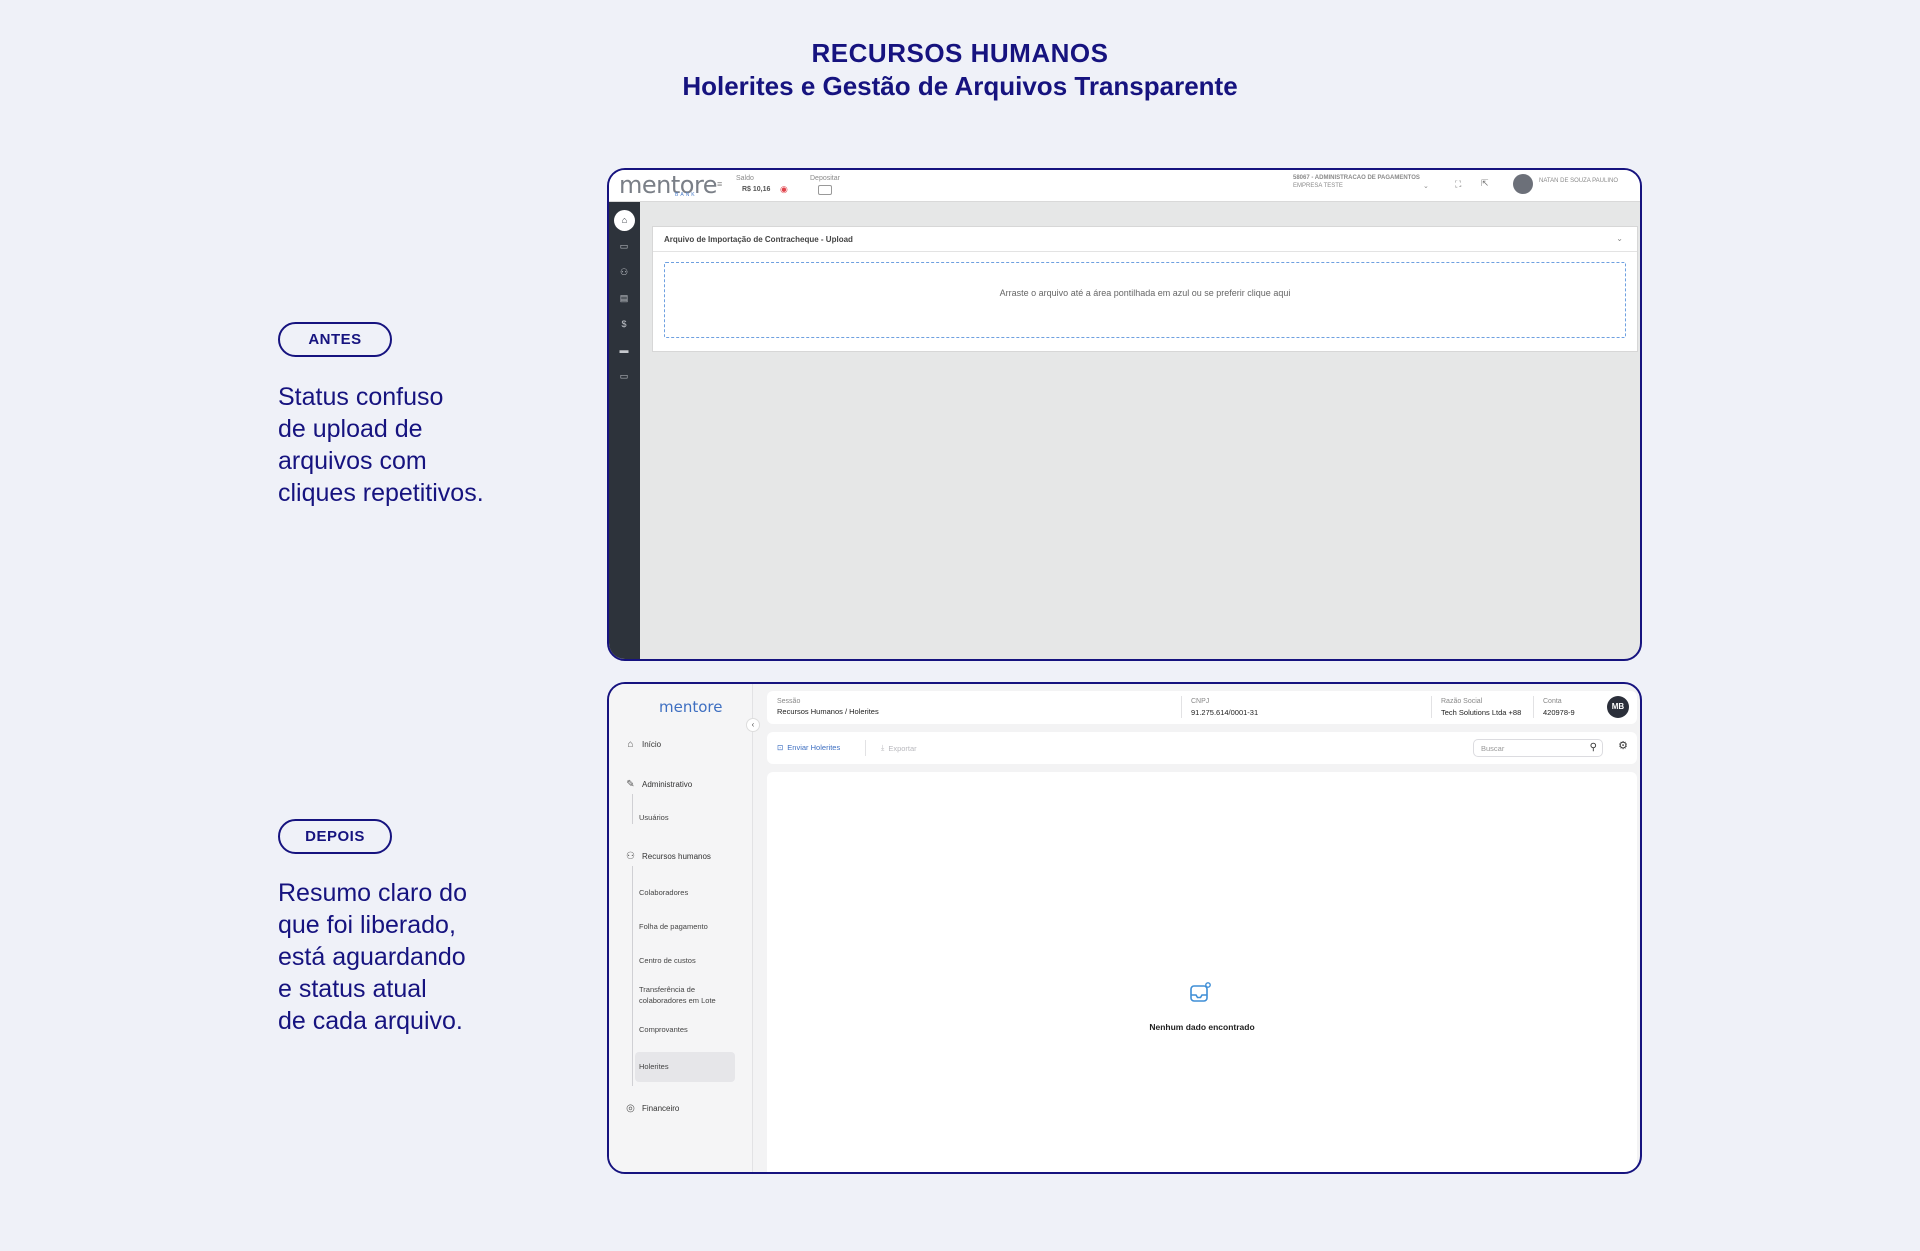 This screenshot has height=1251, width=1920. What do you see at coordinates (1458, 184) in the screenshot?
I see `expand-icon: ⛶` at bounding box center [1458, 184].